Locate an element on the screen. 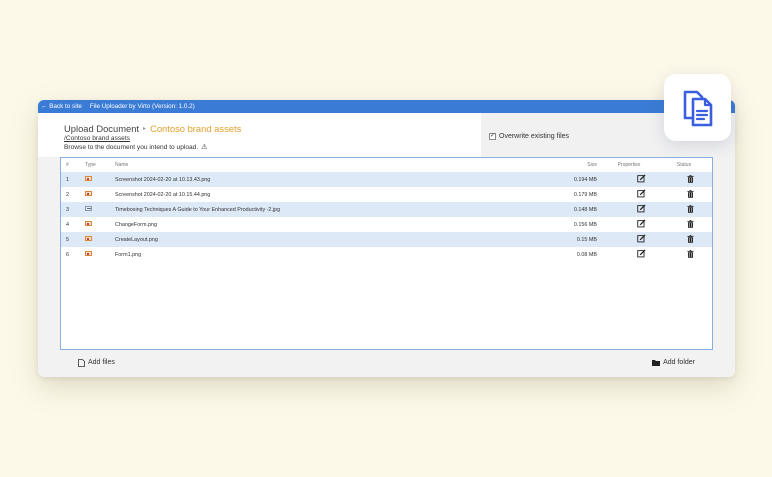 The height and width of the screenshot is (477, 772). file-name: ChangeForm.png is located at coordinates (136, 224).